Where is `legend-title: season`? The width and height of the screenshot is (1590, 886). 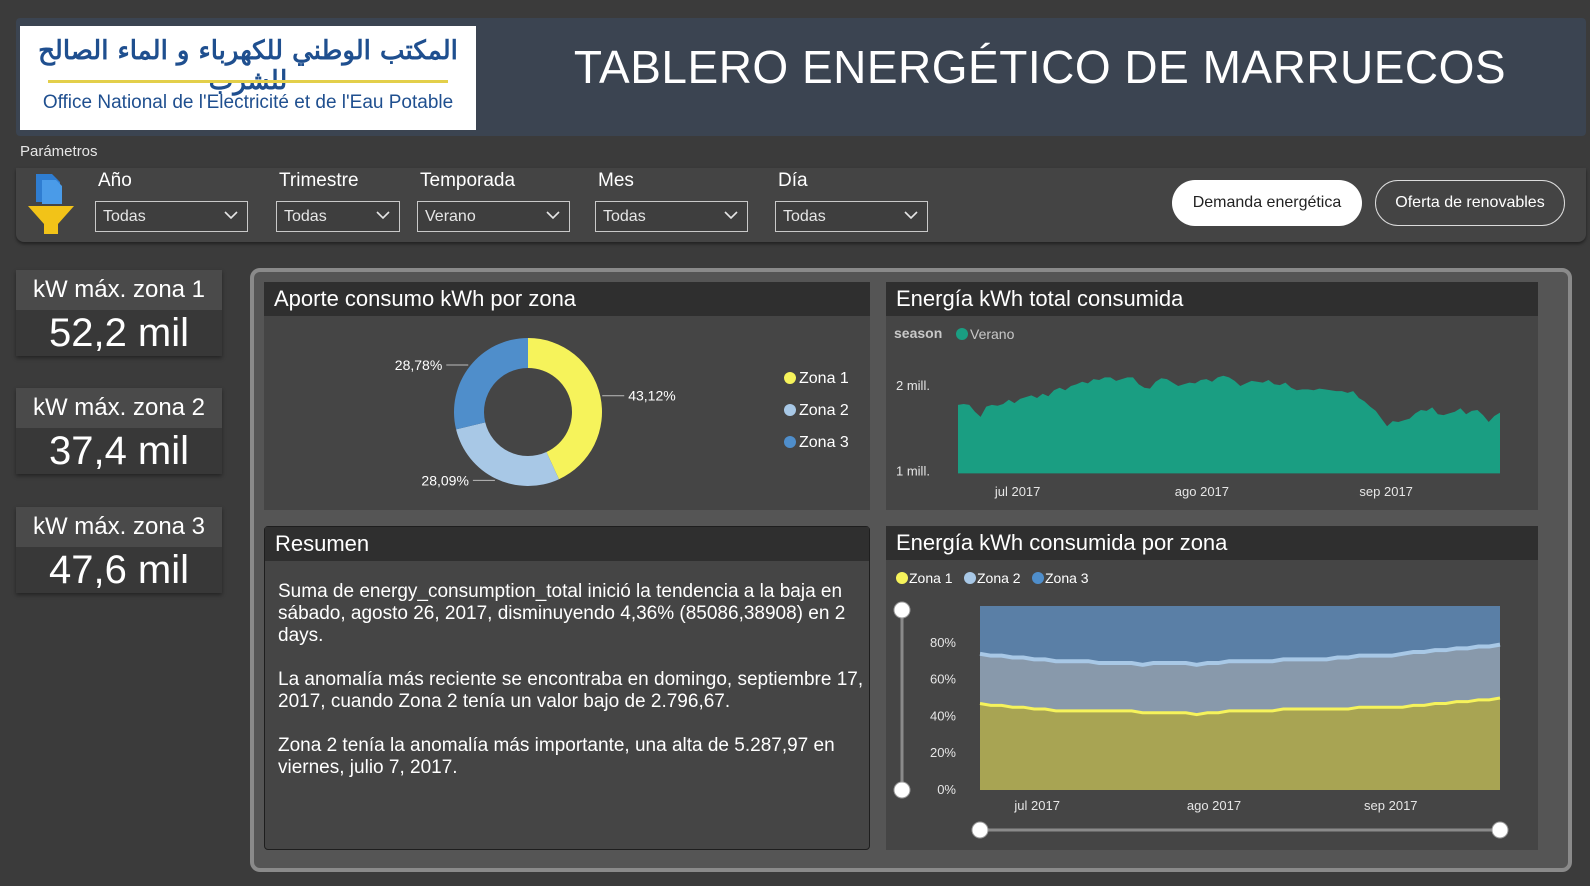 legend-title: season is located at coordinates (918, 333).